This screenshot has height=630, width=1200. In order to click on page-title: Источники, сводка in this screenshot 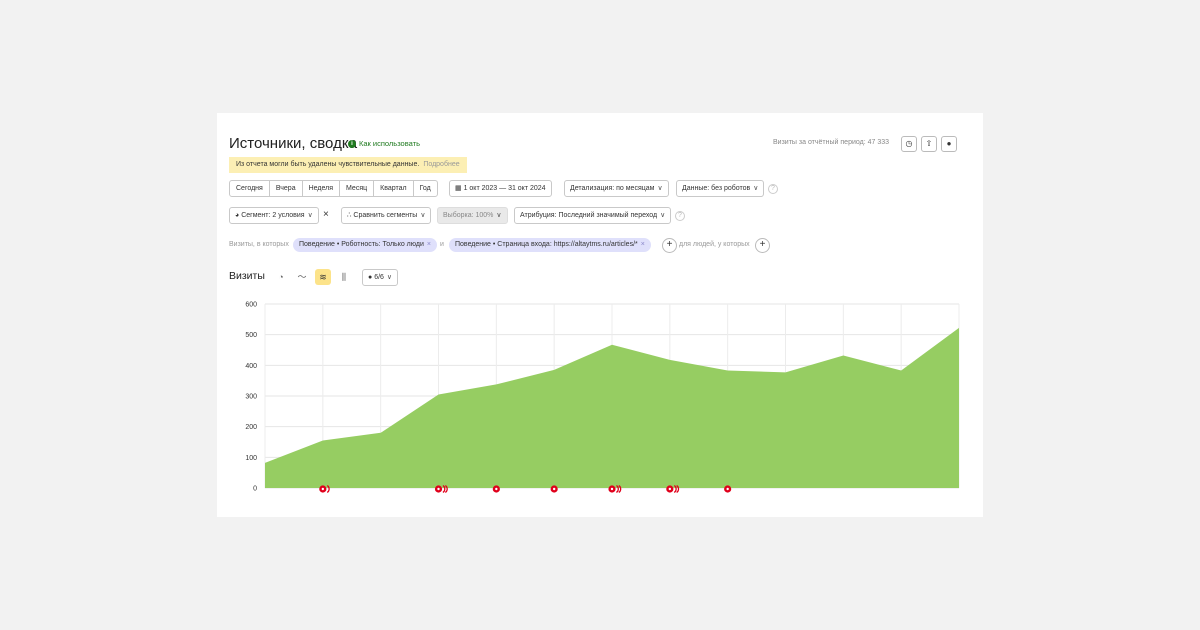, I will do `click(293, 143)`.